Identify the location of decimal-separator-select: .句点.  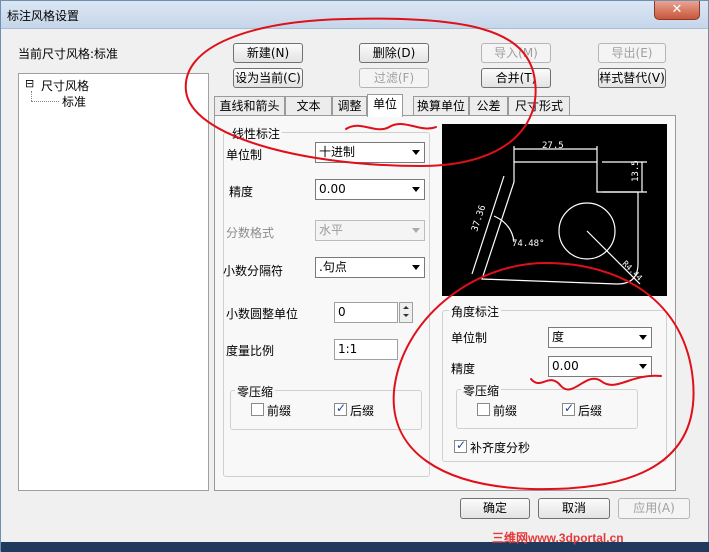
(370, 267).